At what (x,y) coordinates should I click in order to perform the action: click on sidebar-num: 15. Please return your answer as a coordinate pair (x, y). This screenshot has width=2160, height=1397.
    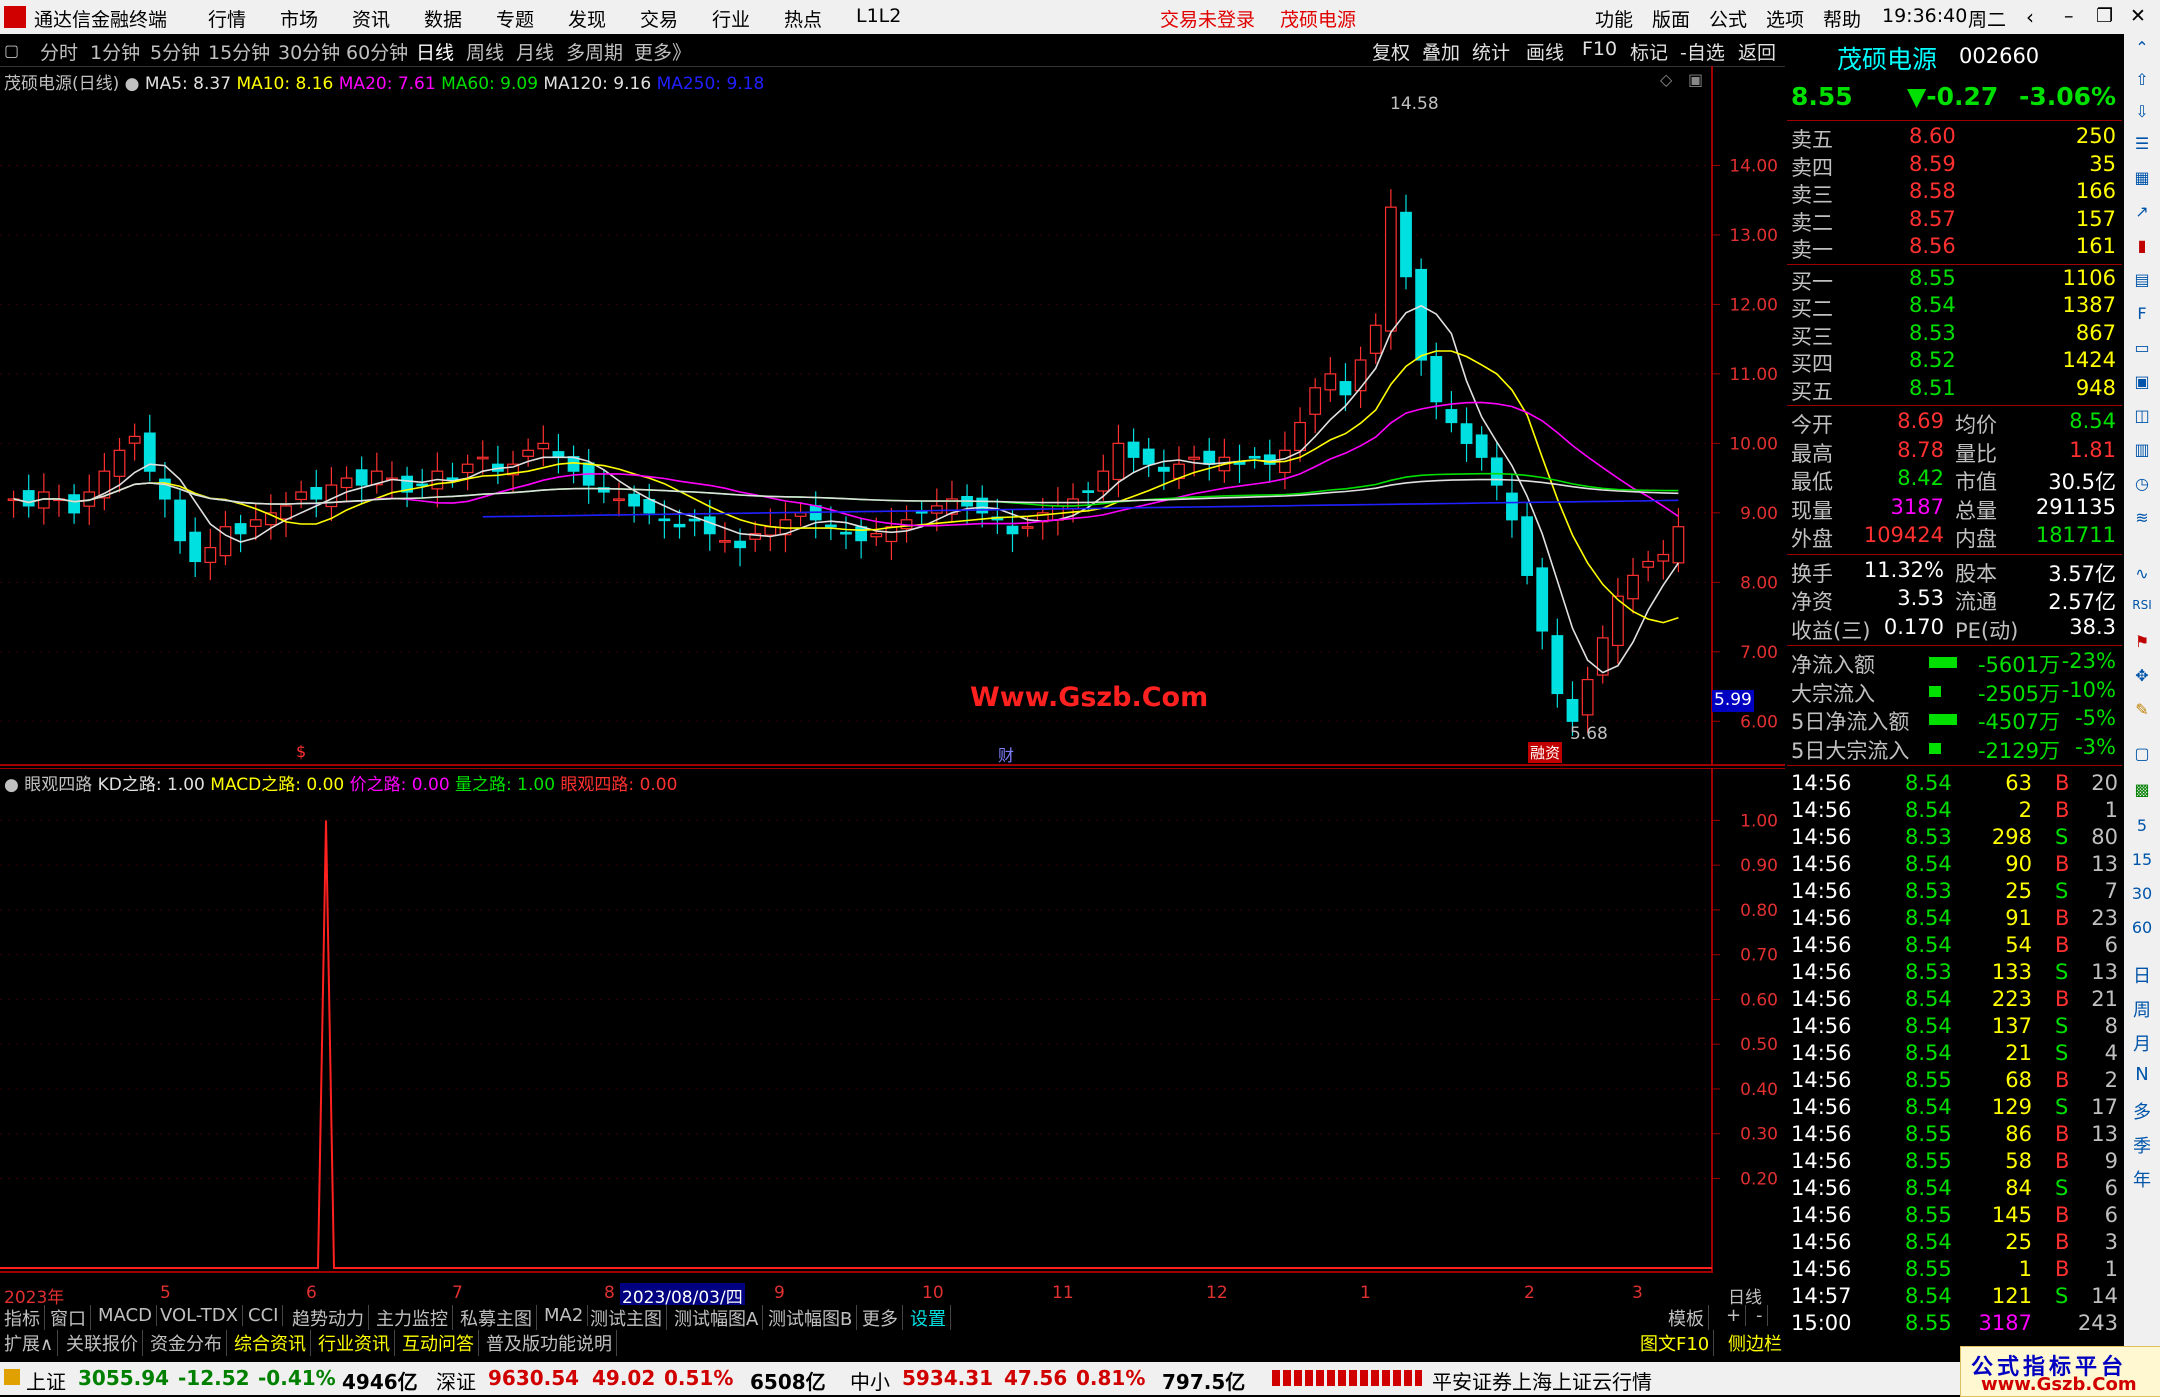
    Looking at the image, I should click on (2142, 864).